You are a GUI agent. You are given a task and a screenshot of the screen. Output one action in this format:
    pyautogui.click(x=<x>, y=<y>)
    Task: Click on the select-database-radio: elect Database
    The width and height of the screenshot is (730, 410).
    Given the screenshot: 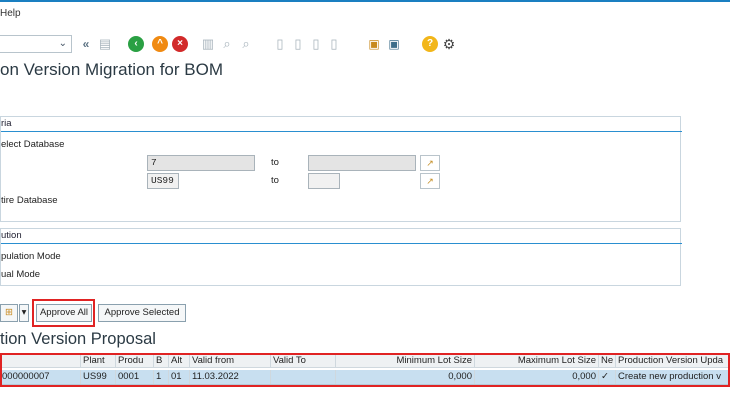 What is the action you would take?
    pyautogui.click(x=32, y=144)
    